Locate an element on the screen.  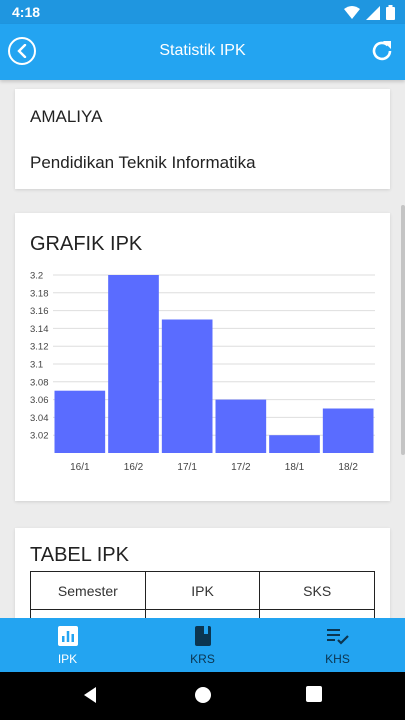
system-home-icon is located at coordinates (203, 695).